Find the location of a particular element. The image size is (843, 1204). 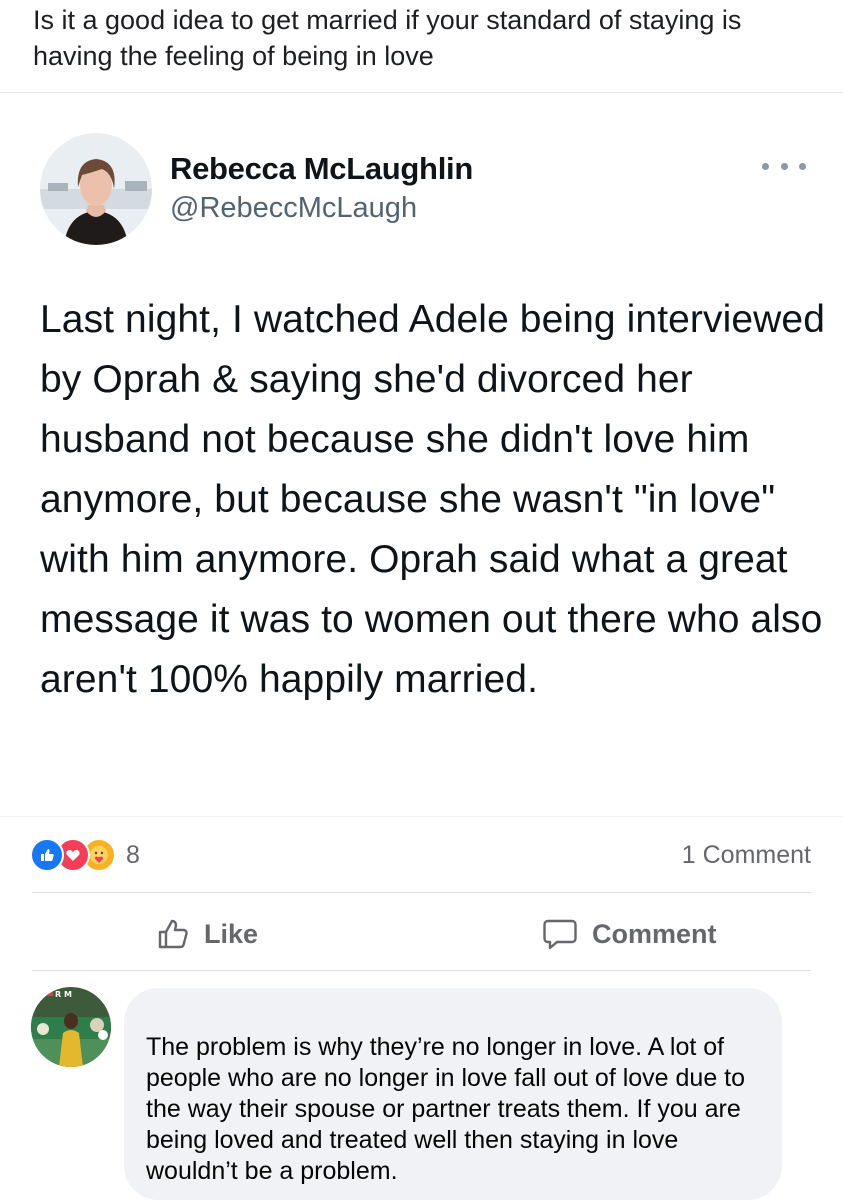

speech-bubble-icon is located at coordinates (560, 934).